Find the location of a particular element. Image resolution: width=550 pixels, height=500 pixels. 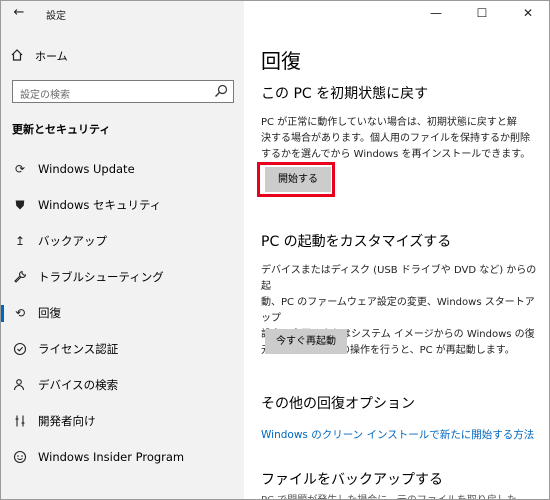

window-controls: — ☐ ✕ is located at coordinates (481, 13).